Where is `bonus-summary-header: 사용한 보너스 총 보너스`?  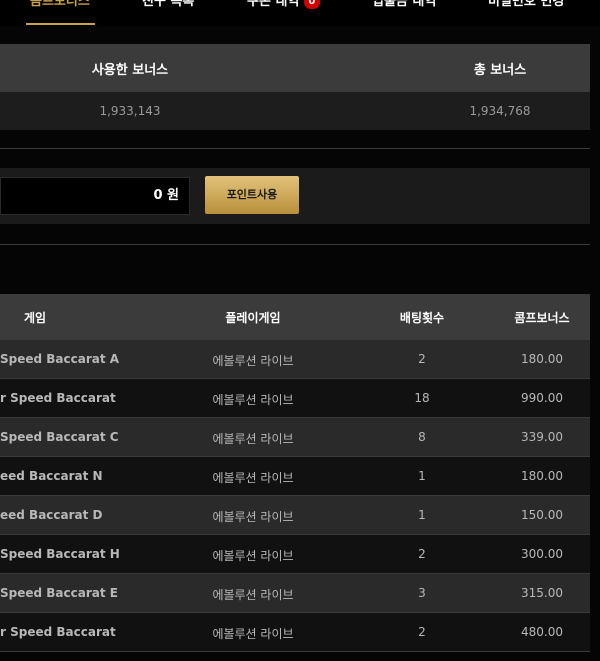 bonus-summary-header: 사용한 보너스 총 보너스 is located at coordinates (295, 68).